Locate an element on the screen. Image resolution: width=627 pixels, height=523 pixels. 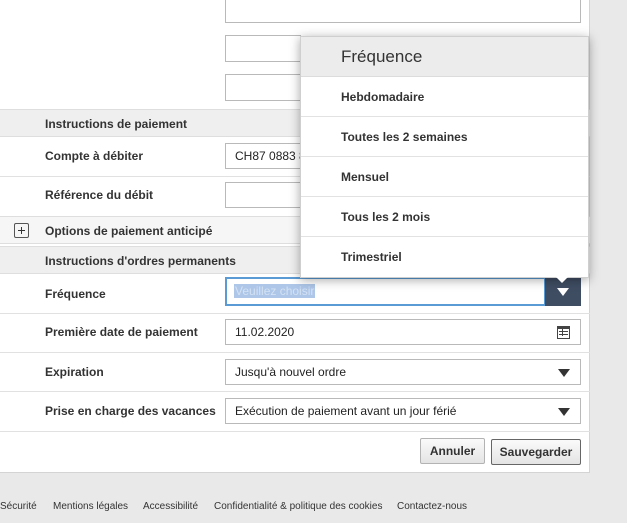
save-button: Sauvegarder is located at coordinates (536, 452).